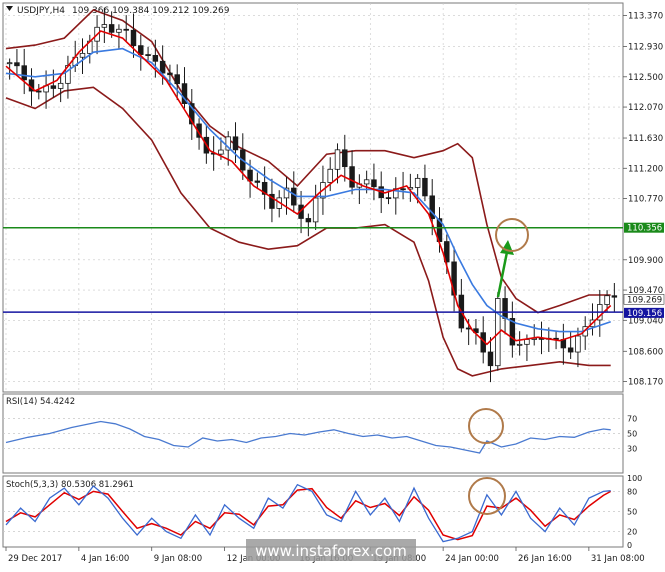  Describe the element at coordinates (645, 17) in the screenshot. I see `price-tick-label: 113.370` at that location.